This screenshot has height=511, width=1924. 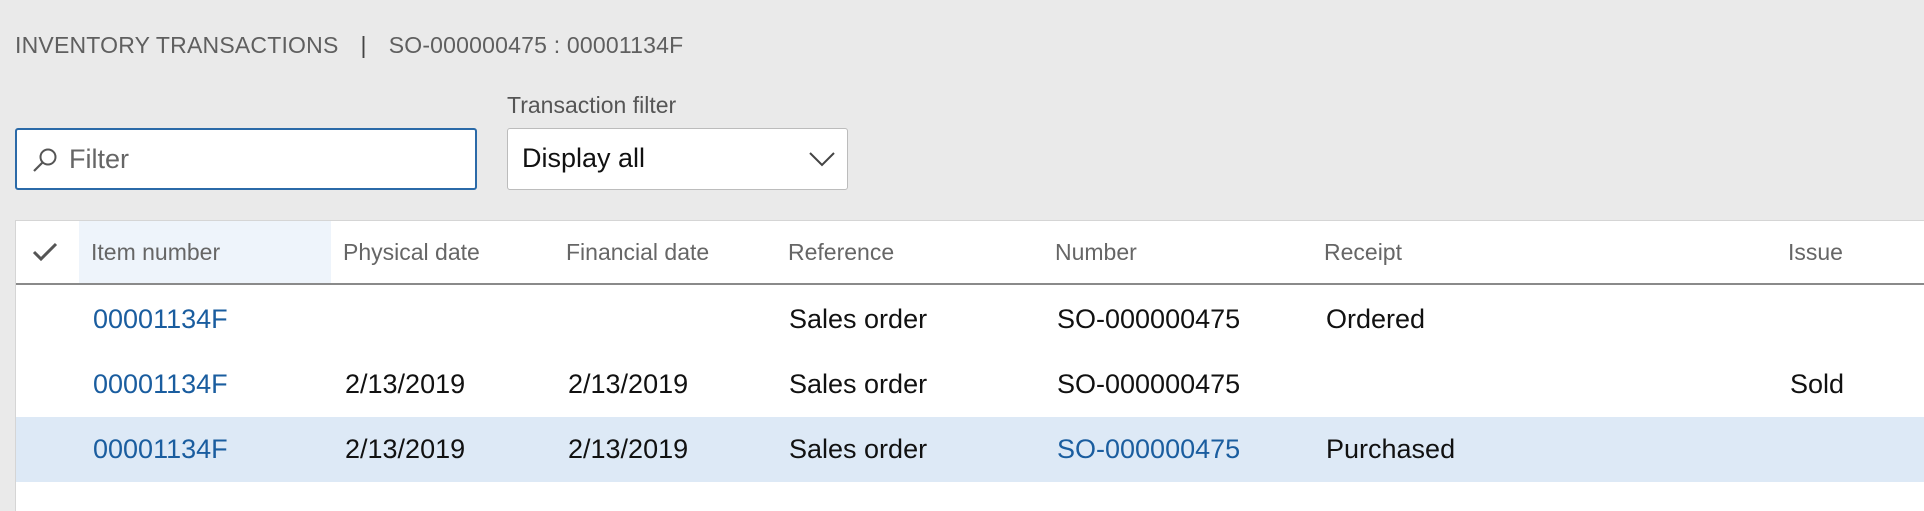 What do you see at coordinates (1391, 449) in the screenshot?
I see `receipt-cell: Purchased` at bounding box center [1391, 449].